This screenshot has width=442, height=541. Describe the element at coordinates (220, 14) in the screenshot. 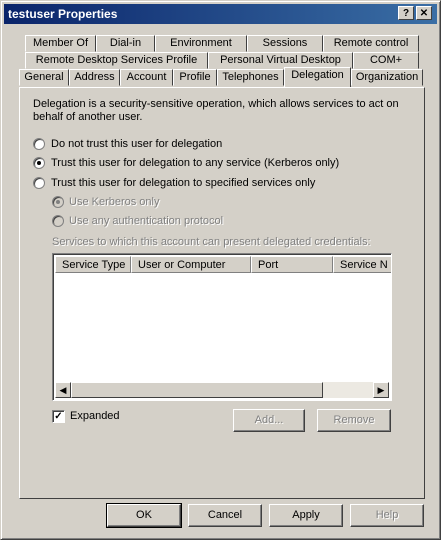

I see `title-bar: testuser Properties ? ✕` at that location.